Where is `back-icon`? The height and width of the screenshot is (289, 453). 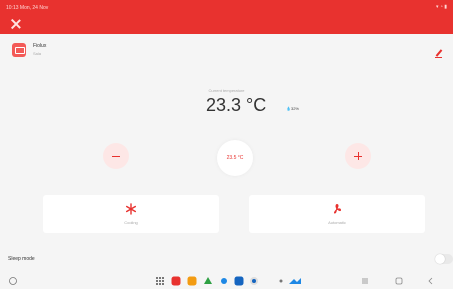
back-icon is located at coordinates (431, 281).